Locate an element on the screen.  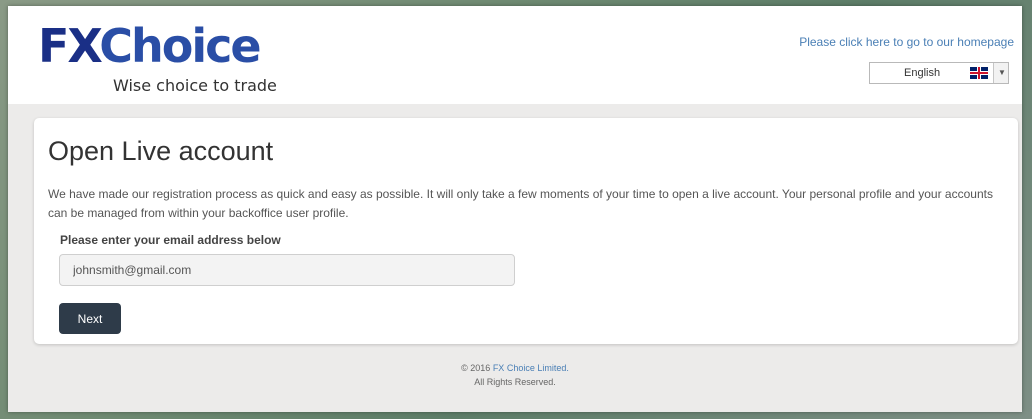
language-selected-value: English is located at coordinates (922, 73).